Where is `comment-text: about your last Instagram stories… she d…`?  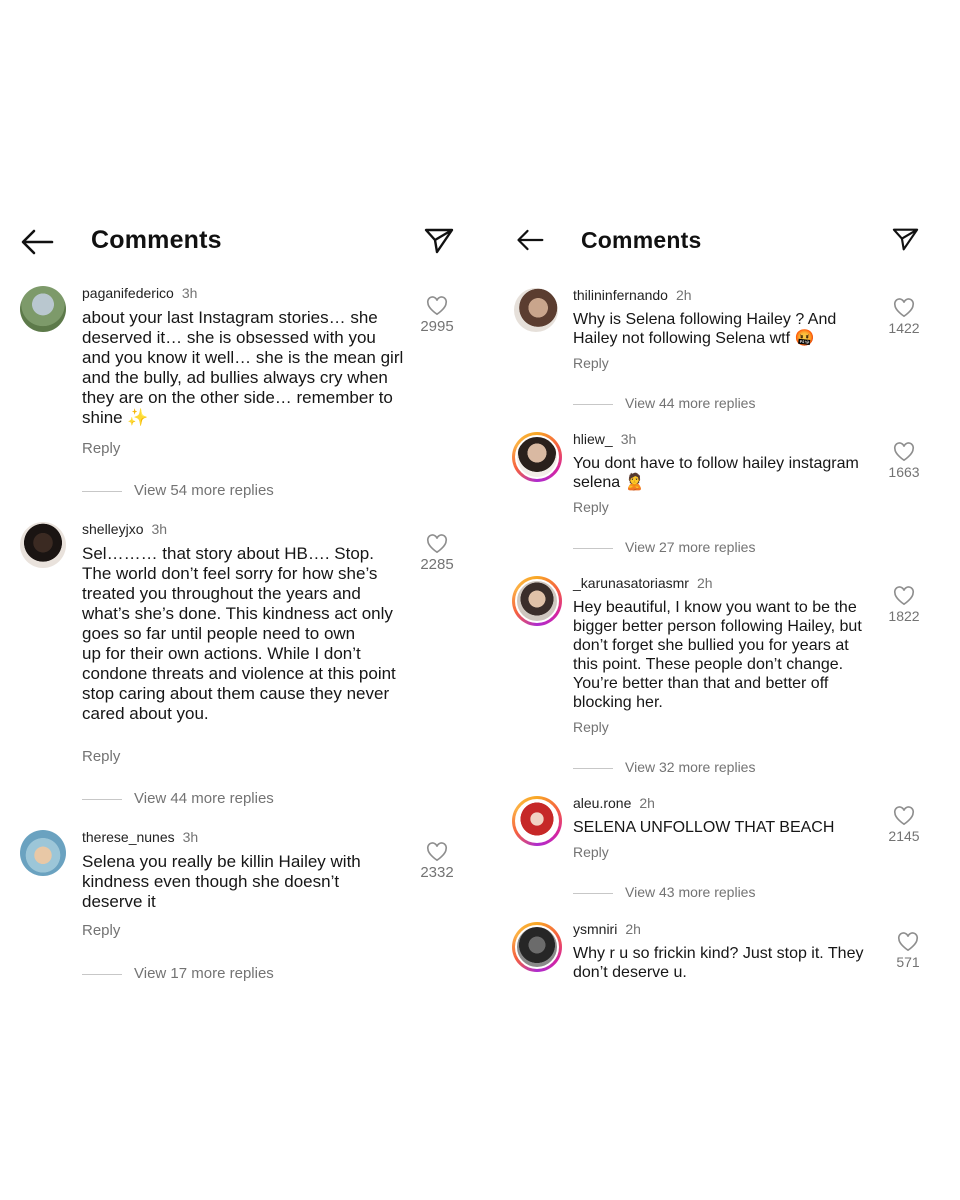 comment-text: about your last Instagram stories… she d… is located at coordinates (243, 367).